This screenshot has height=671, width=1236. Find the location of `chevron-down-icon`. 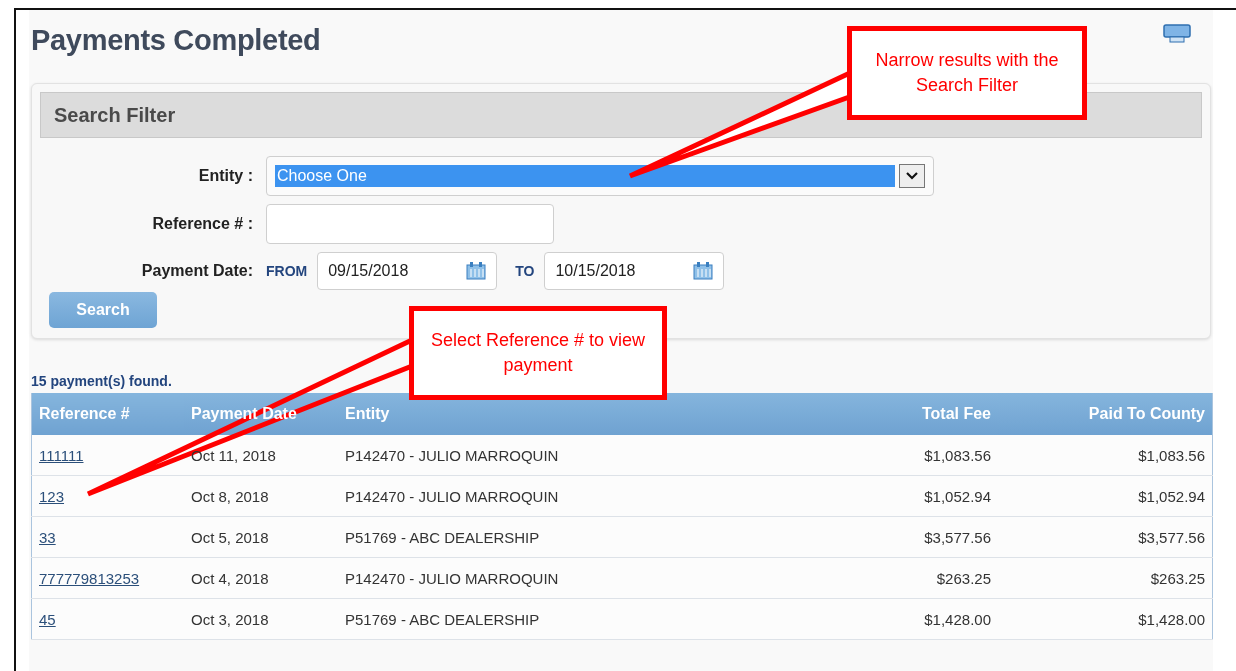

chevron-down-icon is located at coordinates (912, 176).